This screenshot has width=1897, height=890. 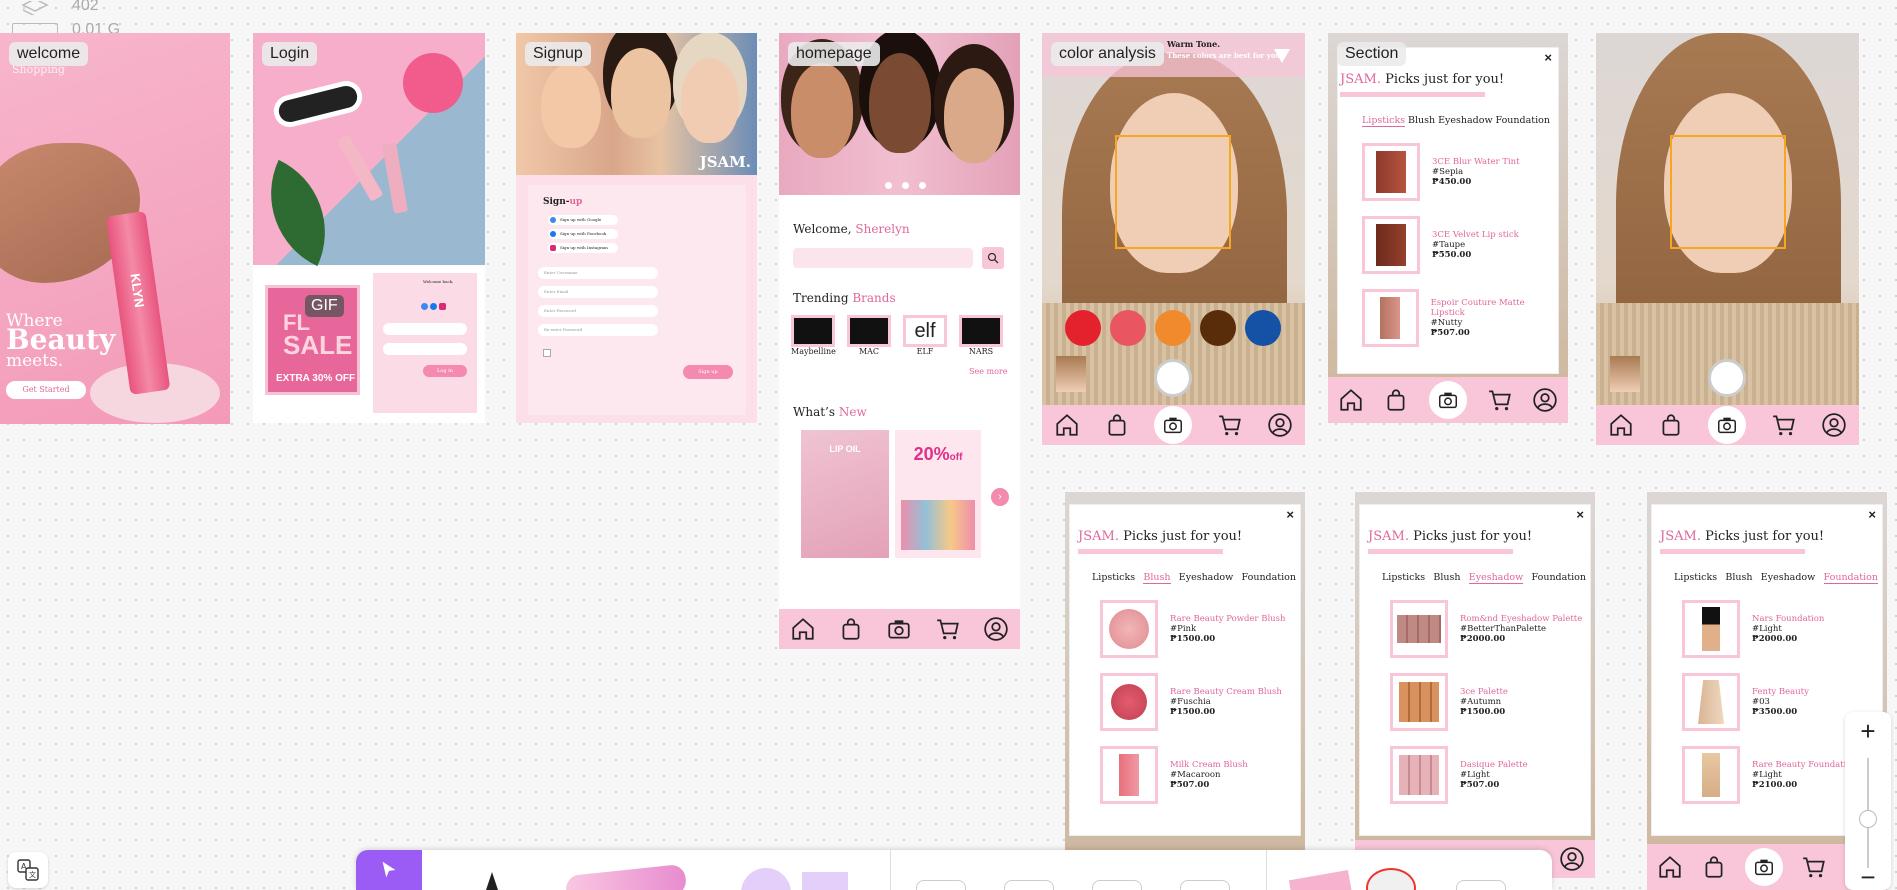 What do you see at coordinates (49, 54) in the screenshot?
I see `frame-label-welcome: welcome` at bounding box center [49, 54].